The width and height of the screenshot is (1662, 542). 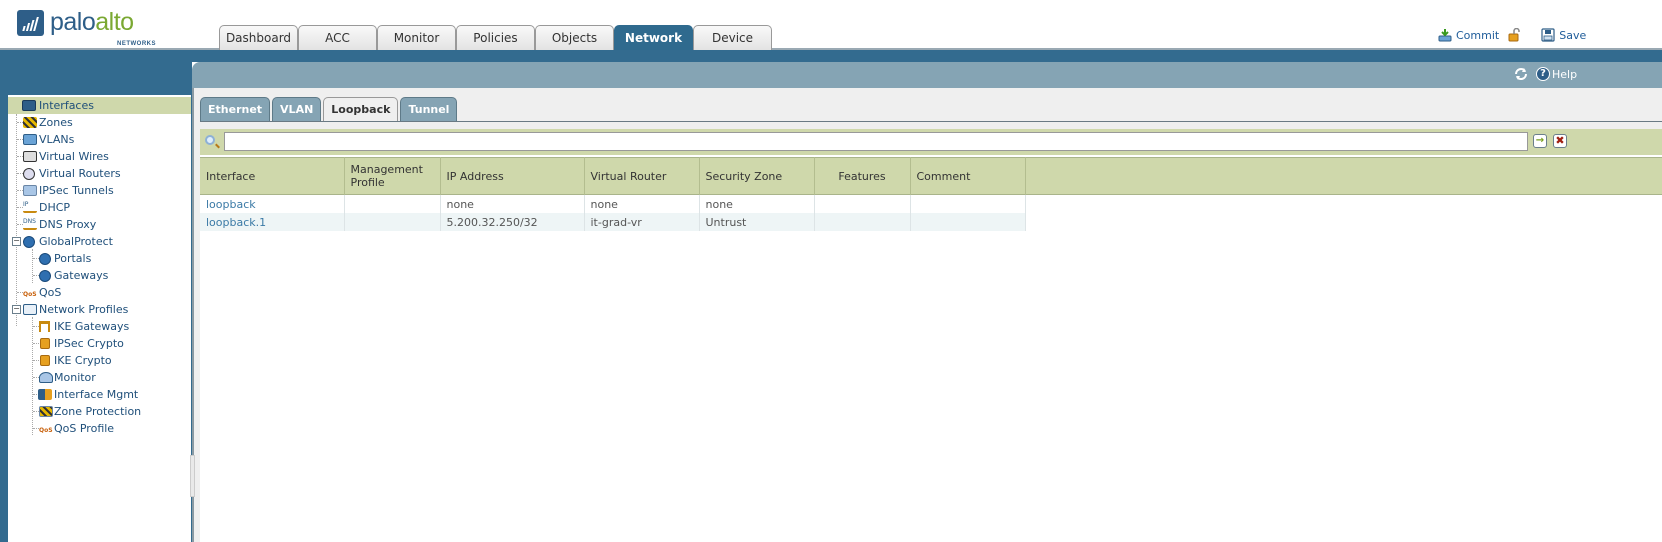 I want to click on commit-icon, so click(x=1445, y=35).